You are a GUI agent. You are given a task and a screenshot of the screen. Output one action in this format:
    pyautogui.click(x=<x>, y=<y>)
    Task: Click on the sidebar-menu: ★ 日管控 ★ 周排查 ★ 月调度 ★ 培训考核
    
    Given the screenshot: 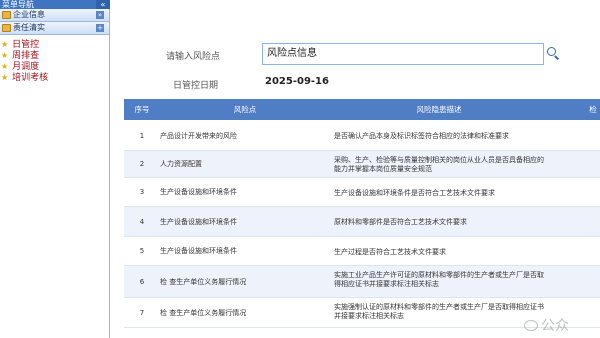 What is the action you would take?
    pyautogui.click(x=54, y=59)
    